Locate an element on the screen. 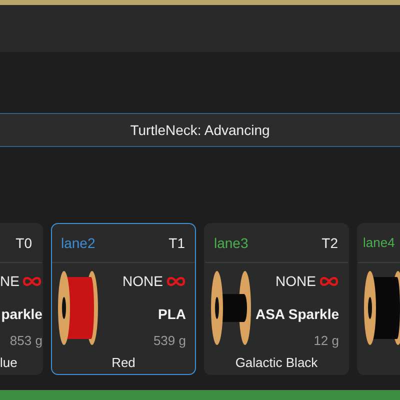  lane-card: lane4 is located at coordinates (378, 299).